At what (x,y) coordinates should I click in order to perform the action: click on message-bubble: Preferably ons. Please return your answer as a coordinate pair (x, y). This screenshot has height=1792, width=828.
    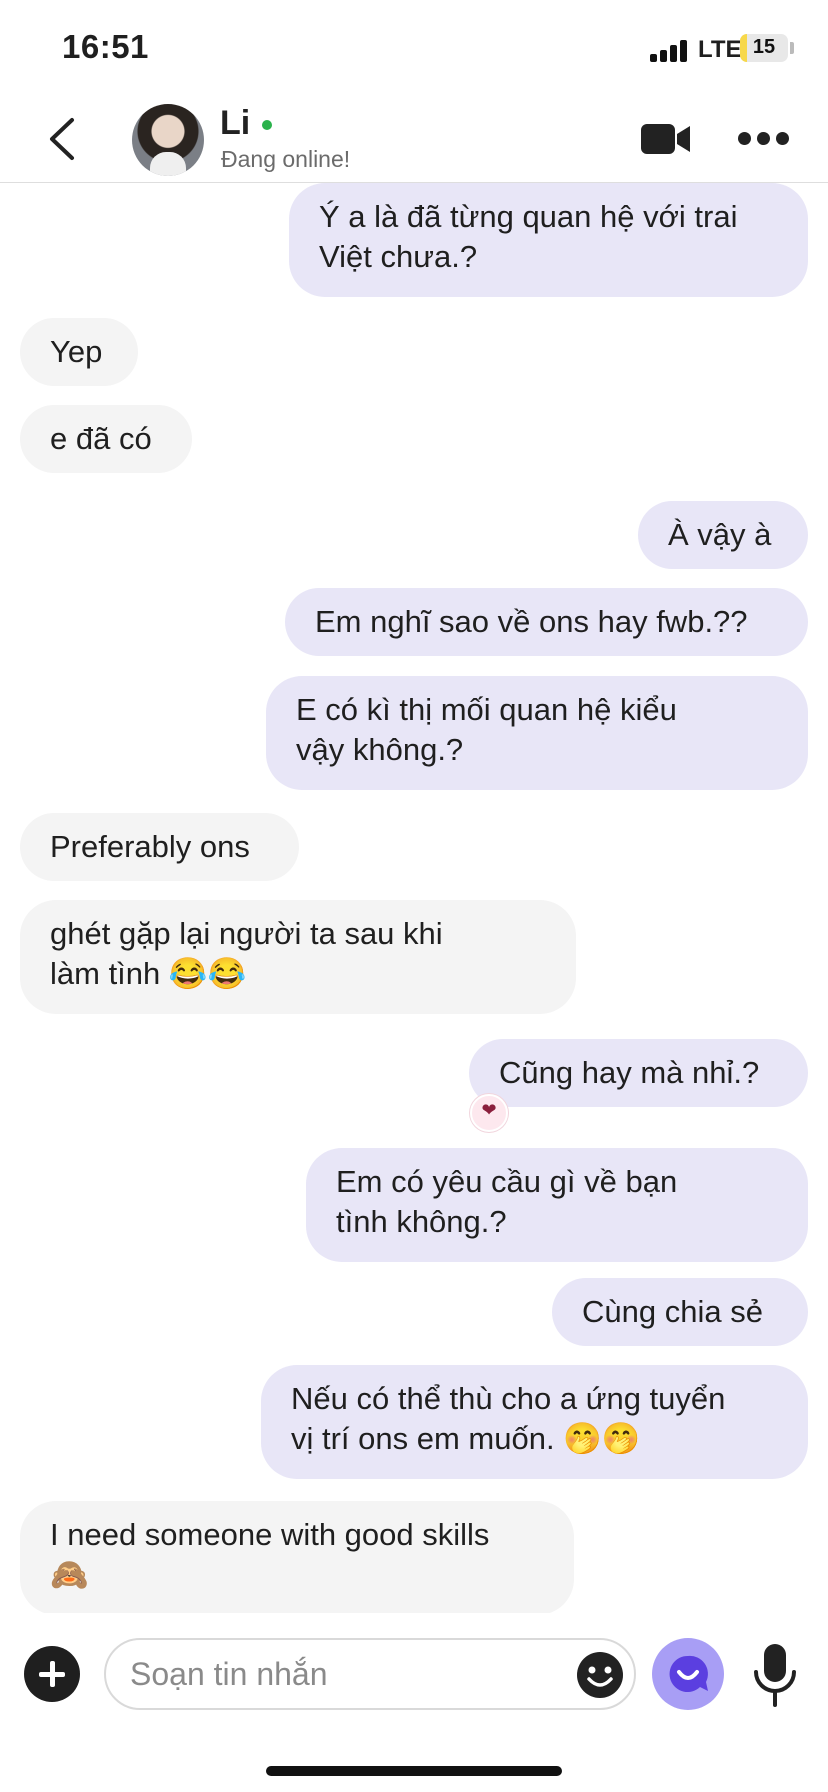
    Looking at the image, I should click on (159, 847).